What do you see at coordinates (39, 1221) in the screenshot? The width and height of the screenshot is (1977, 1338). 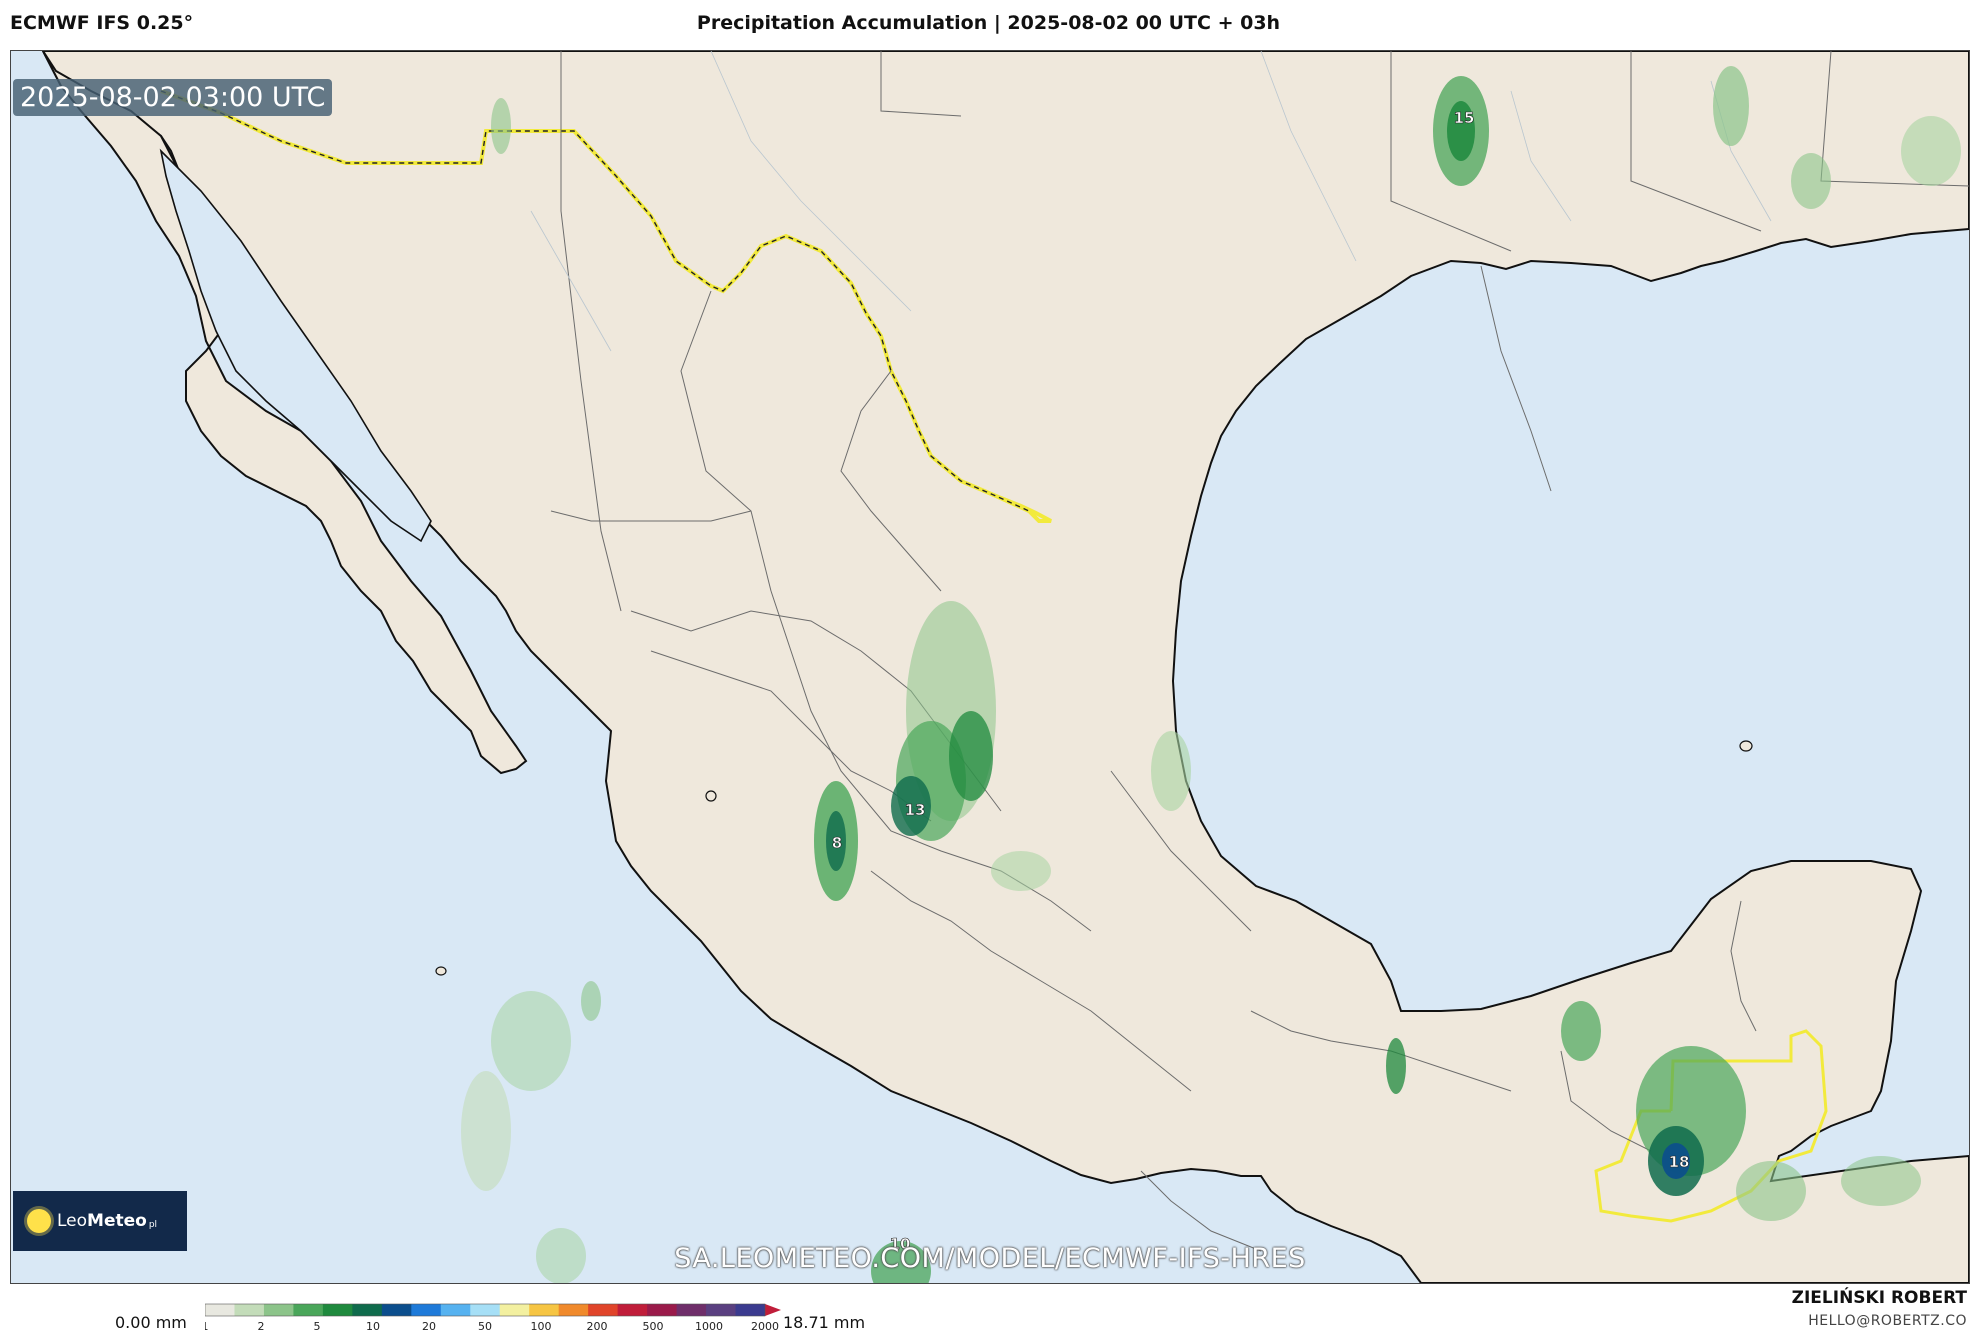 I see `sun-icon` at bounding box center [39, 1221].